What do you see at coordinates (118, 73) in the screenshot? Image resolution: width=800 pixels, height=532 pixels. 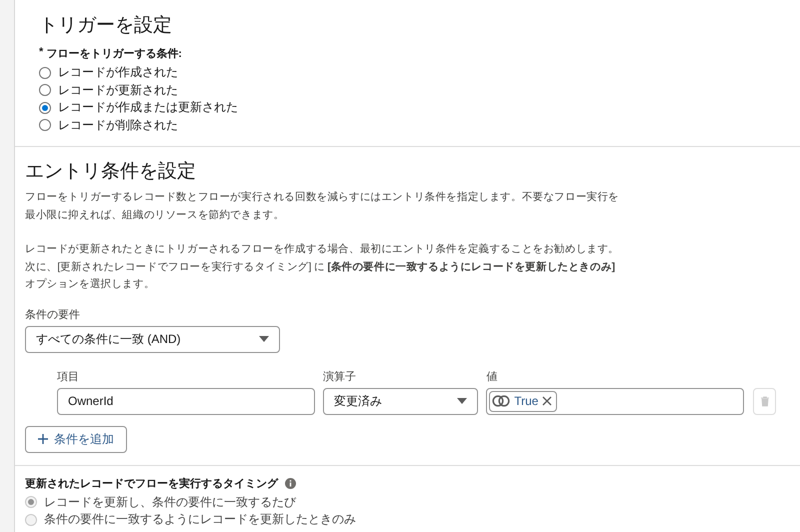 I see `radio-label: レコードが作成された` at bounding box center [118, 73].